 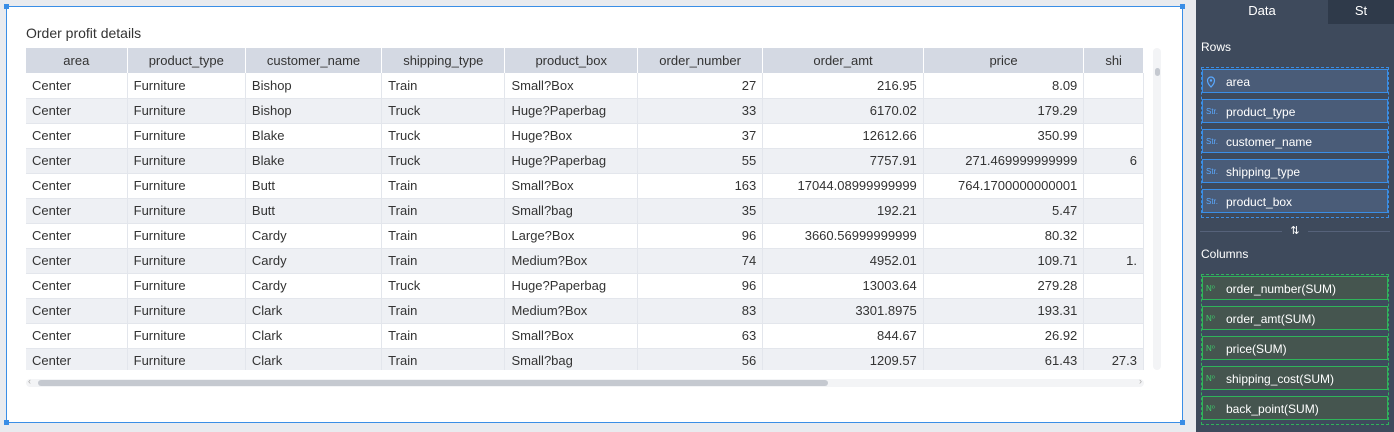 I want to click on scroll-left-icon: ‹, so click(x=29, y=381).